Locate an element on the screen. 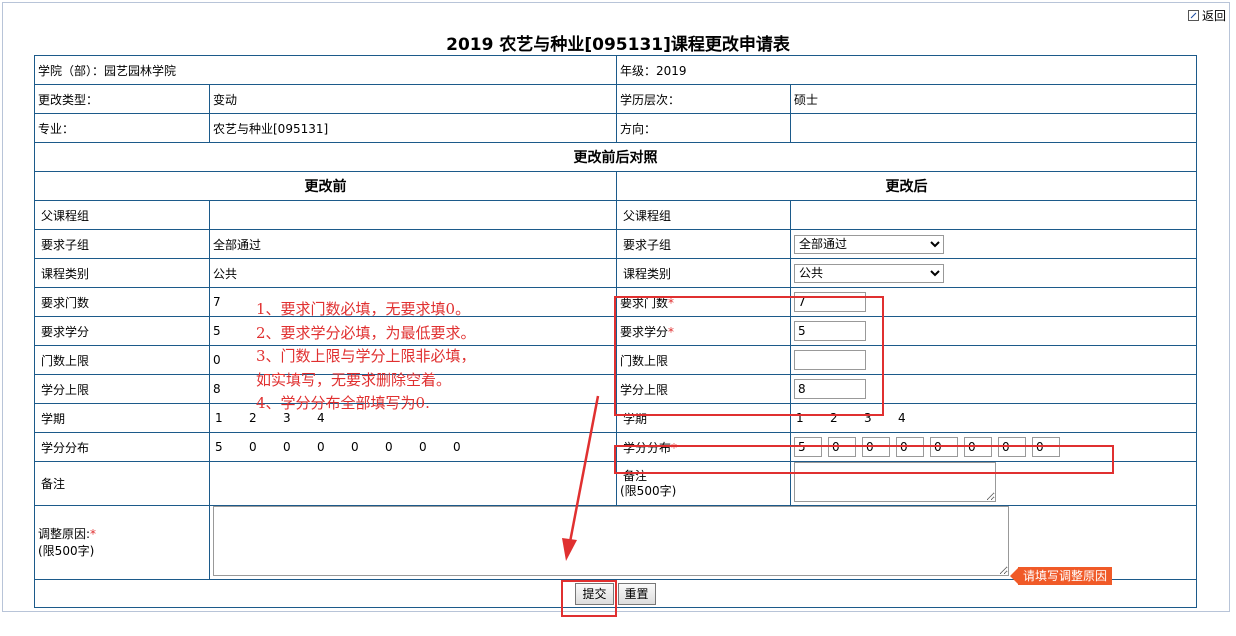  after-title: 更改后 is located at coordinates (906, 186).